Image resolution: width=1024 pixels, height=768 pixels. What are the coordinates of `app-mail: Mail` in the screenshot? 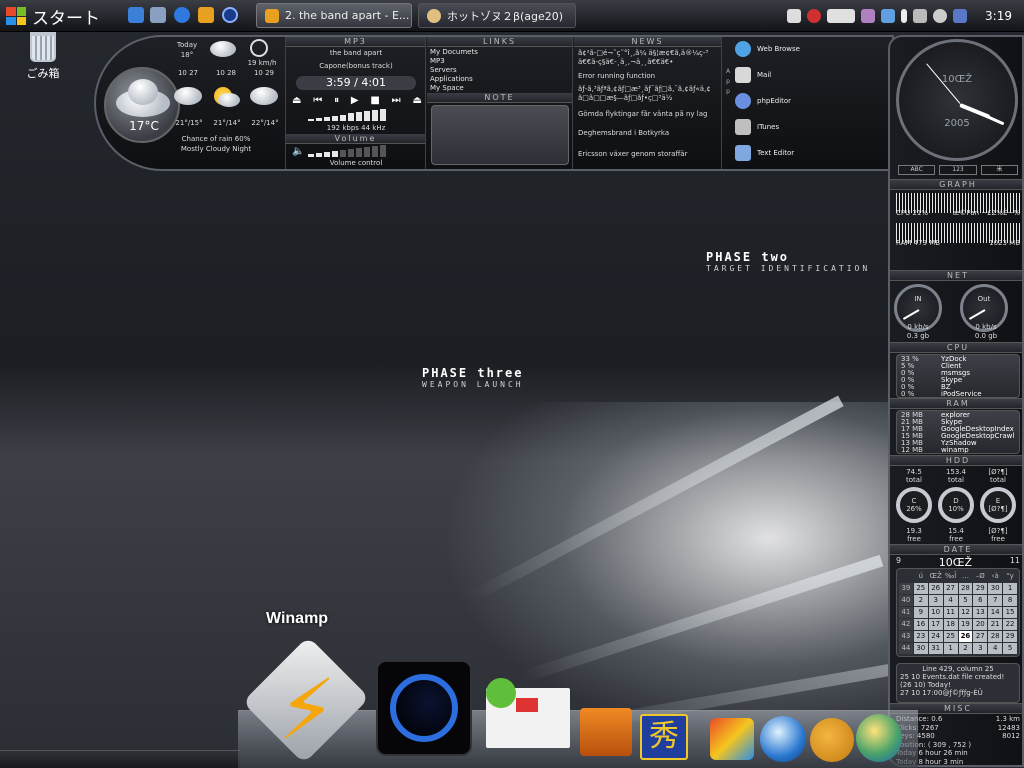 It's located at (753, 75).